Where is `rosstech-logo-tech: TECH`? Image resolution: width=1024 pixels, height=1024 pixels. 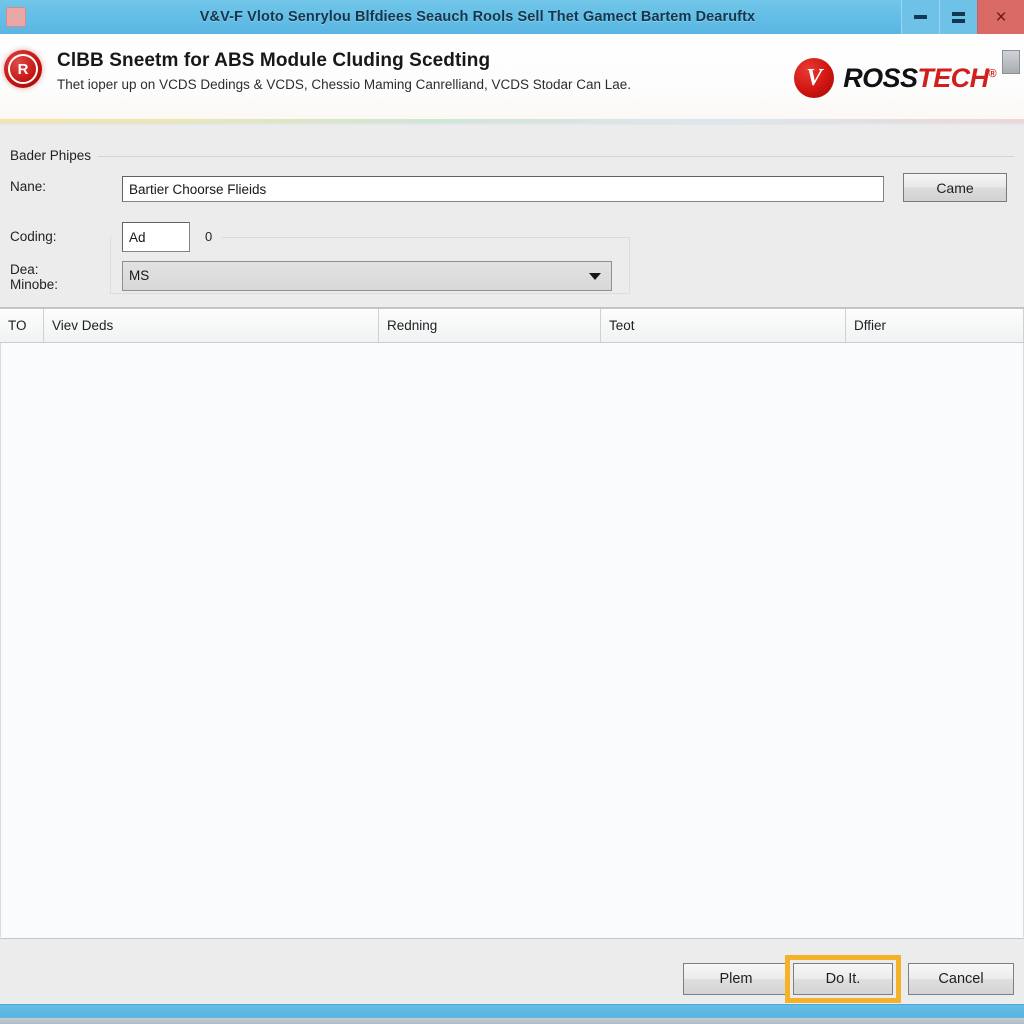 rosstech-logo-tech: TECH is located at coordinates (953, 77).